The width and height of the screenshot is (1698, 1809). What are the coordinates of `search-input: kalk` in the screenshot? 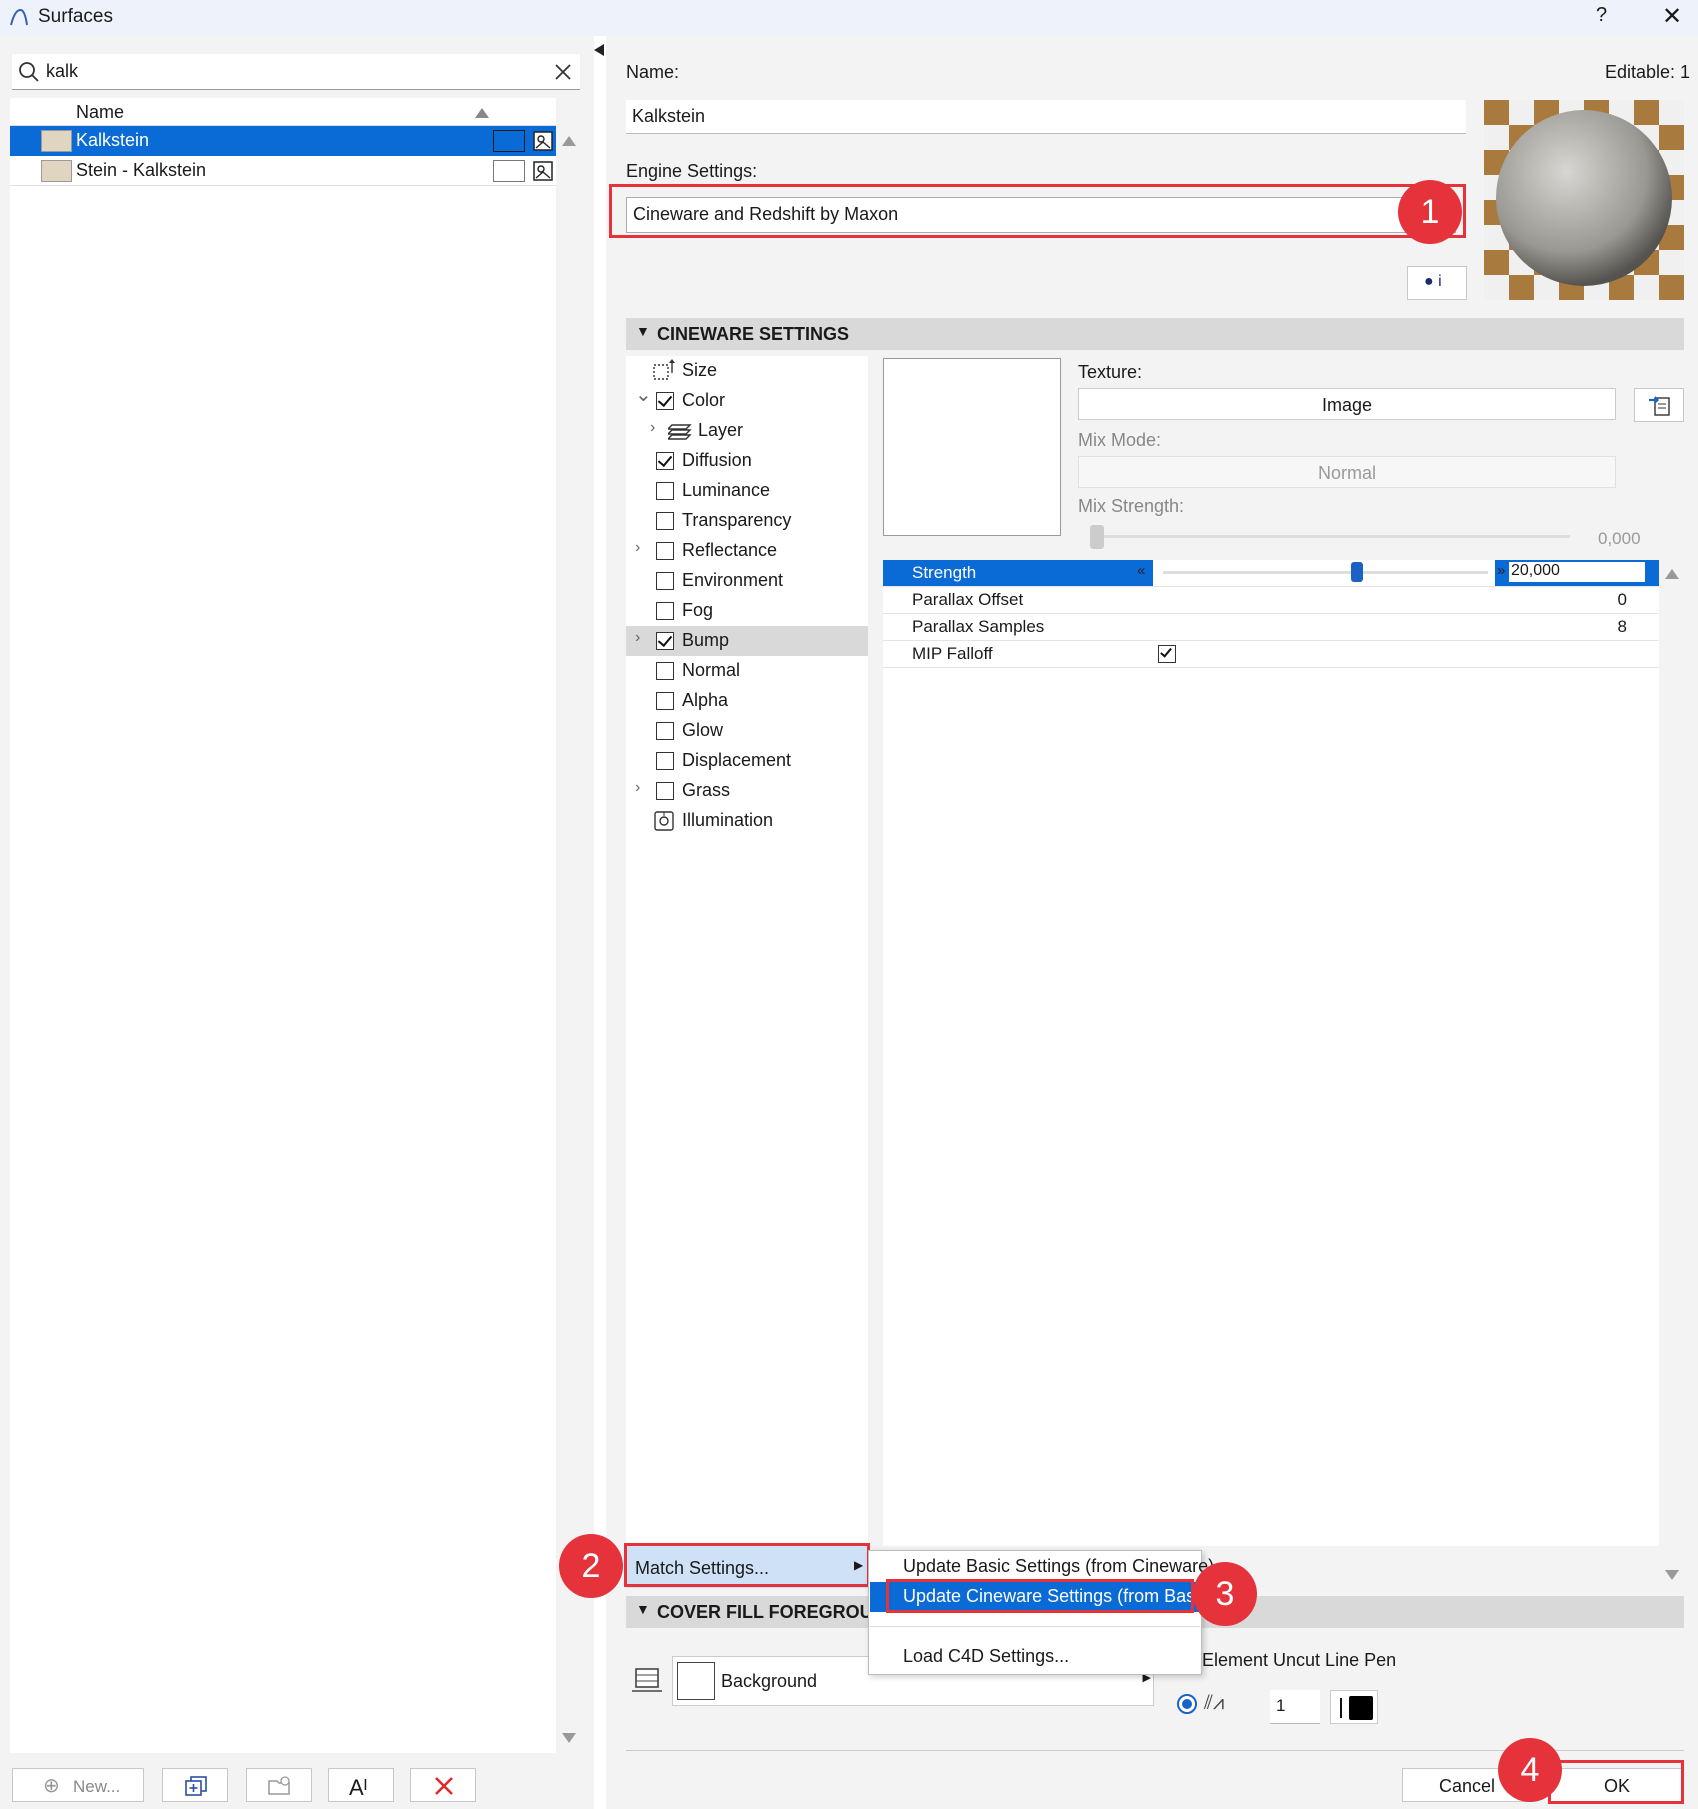 It's located at (62, 71).